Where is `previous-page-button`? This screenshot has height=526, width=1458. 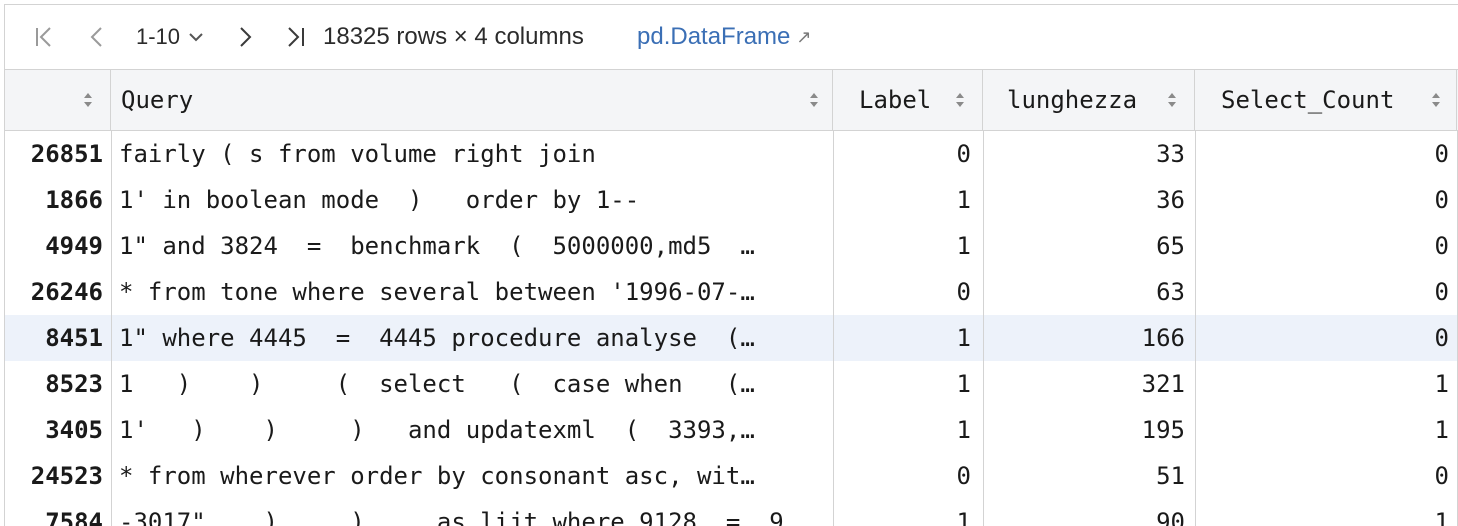 previous-page-button is located at coordinates (96, 37).